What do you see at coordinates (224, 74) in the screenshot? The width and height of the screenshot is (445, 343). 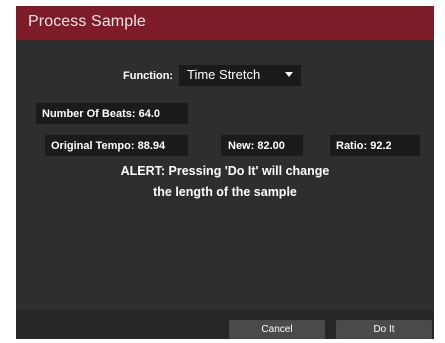 I see `function-value: Time Stretch` at bounding box center [224, 74].